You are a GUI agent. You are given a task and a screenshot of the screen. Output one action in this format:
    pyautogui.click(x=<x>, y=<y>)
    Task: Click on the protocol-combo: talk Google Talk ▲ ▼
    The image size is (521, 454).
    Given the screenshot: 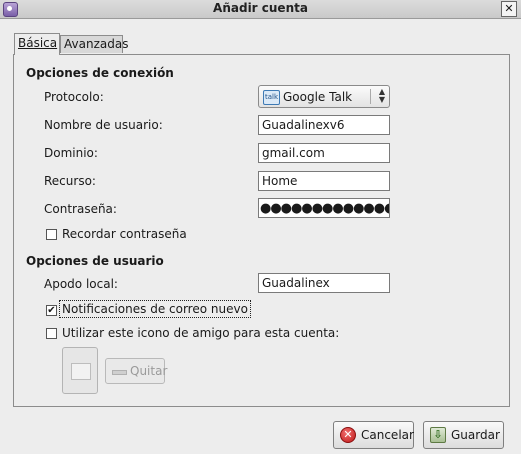 What is the action you would take?
    pyautogui.click(x=324, y=96)
    